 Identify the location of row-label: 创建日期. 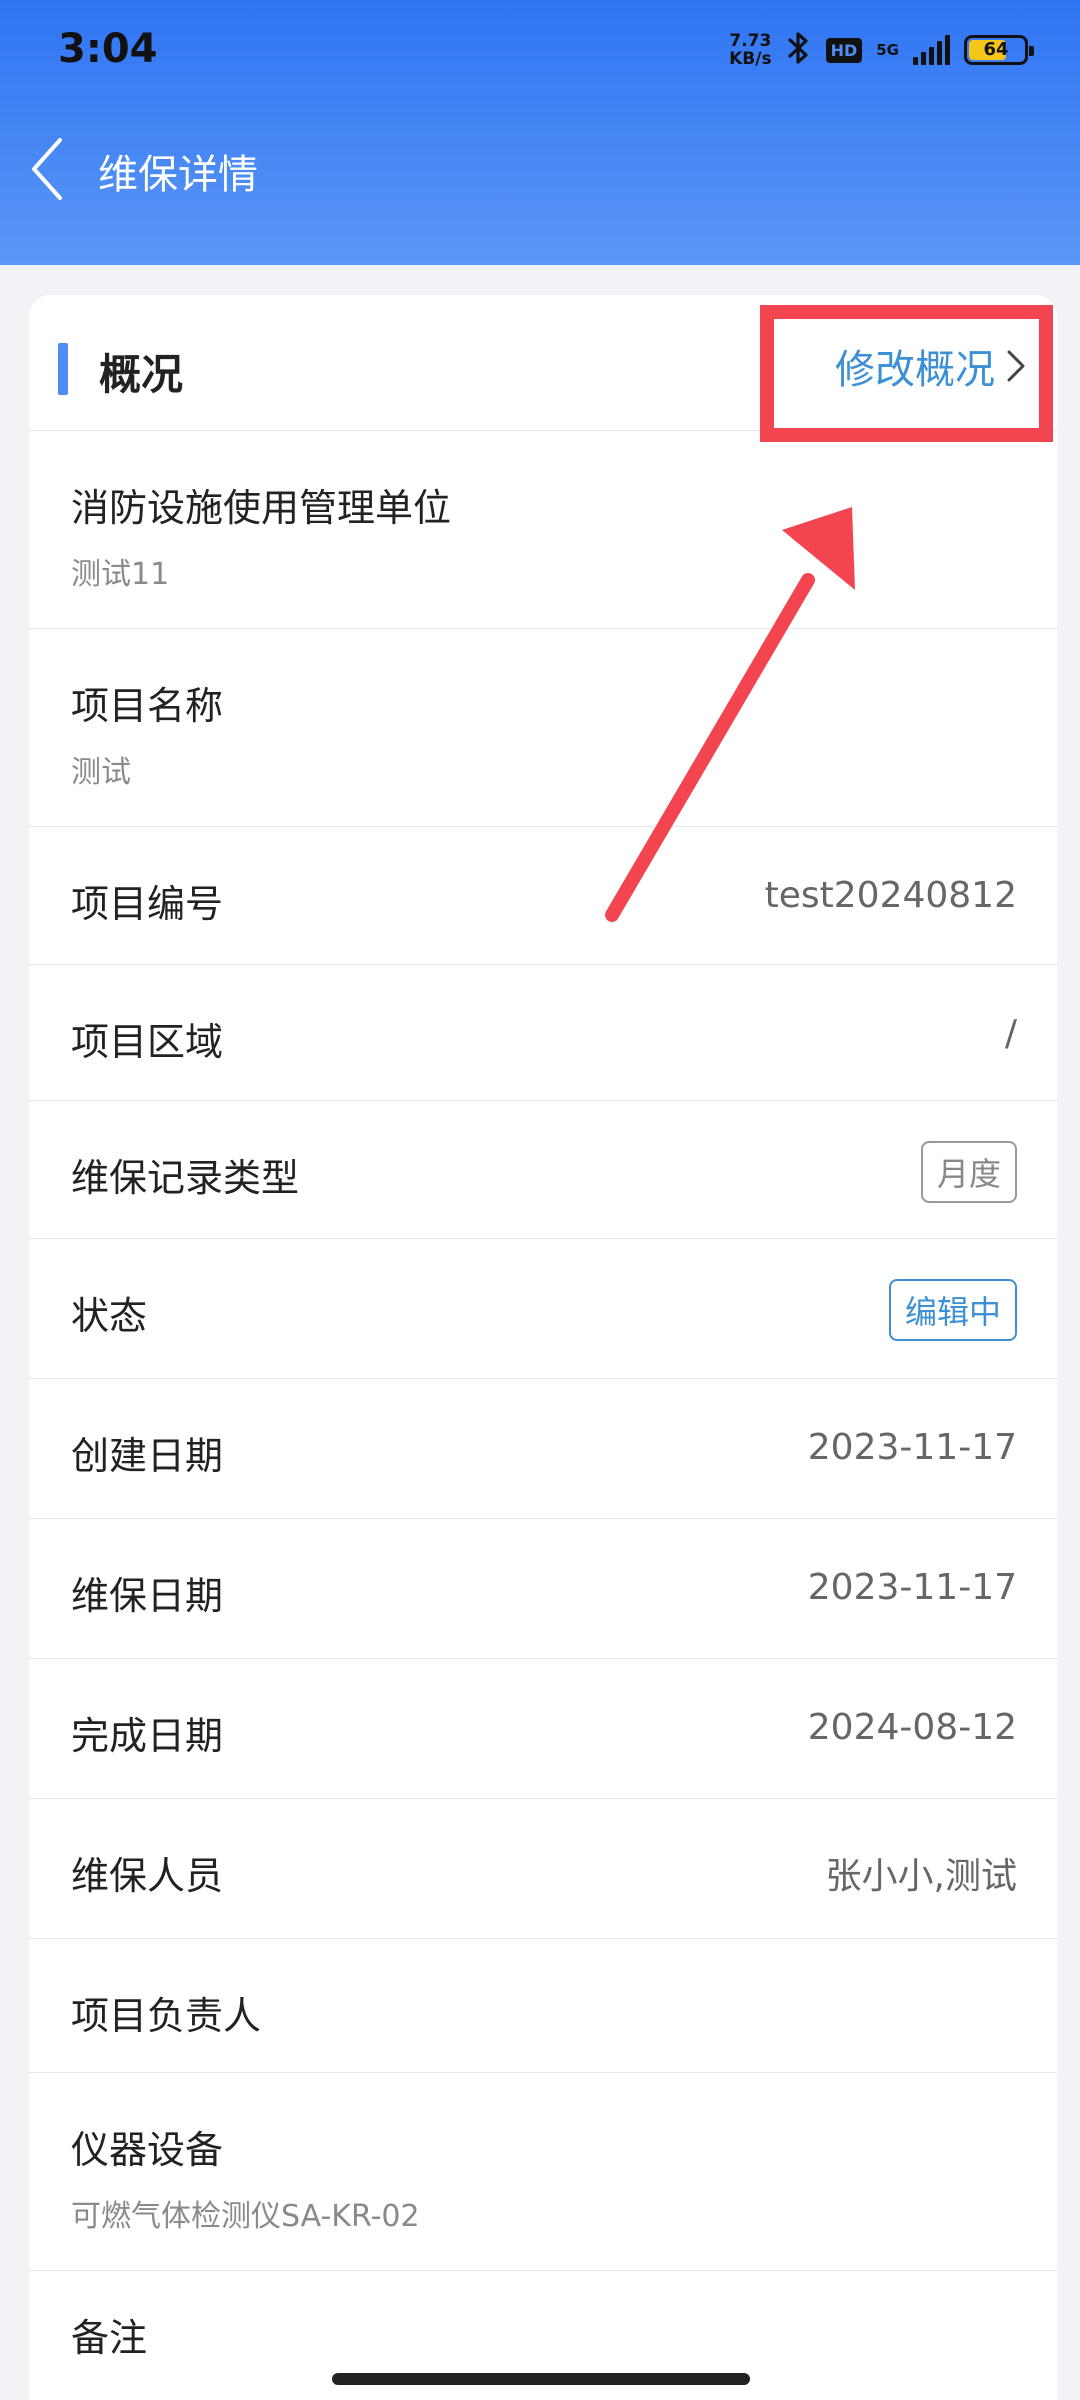
(147, 1456).